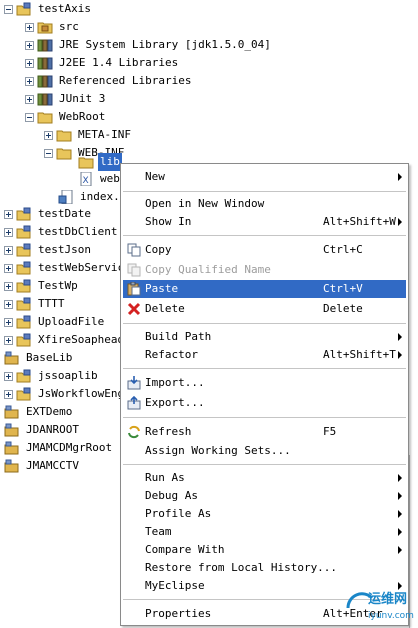 Image resolution: width=418 pixels, height=628 pixels. Describe the element at coordinates (264, 478) in the screenshot. I see `menu-item-run-as: Run As` at that location.